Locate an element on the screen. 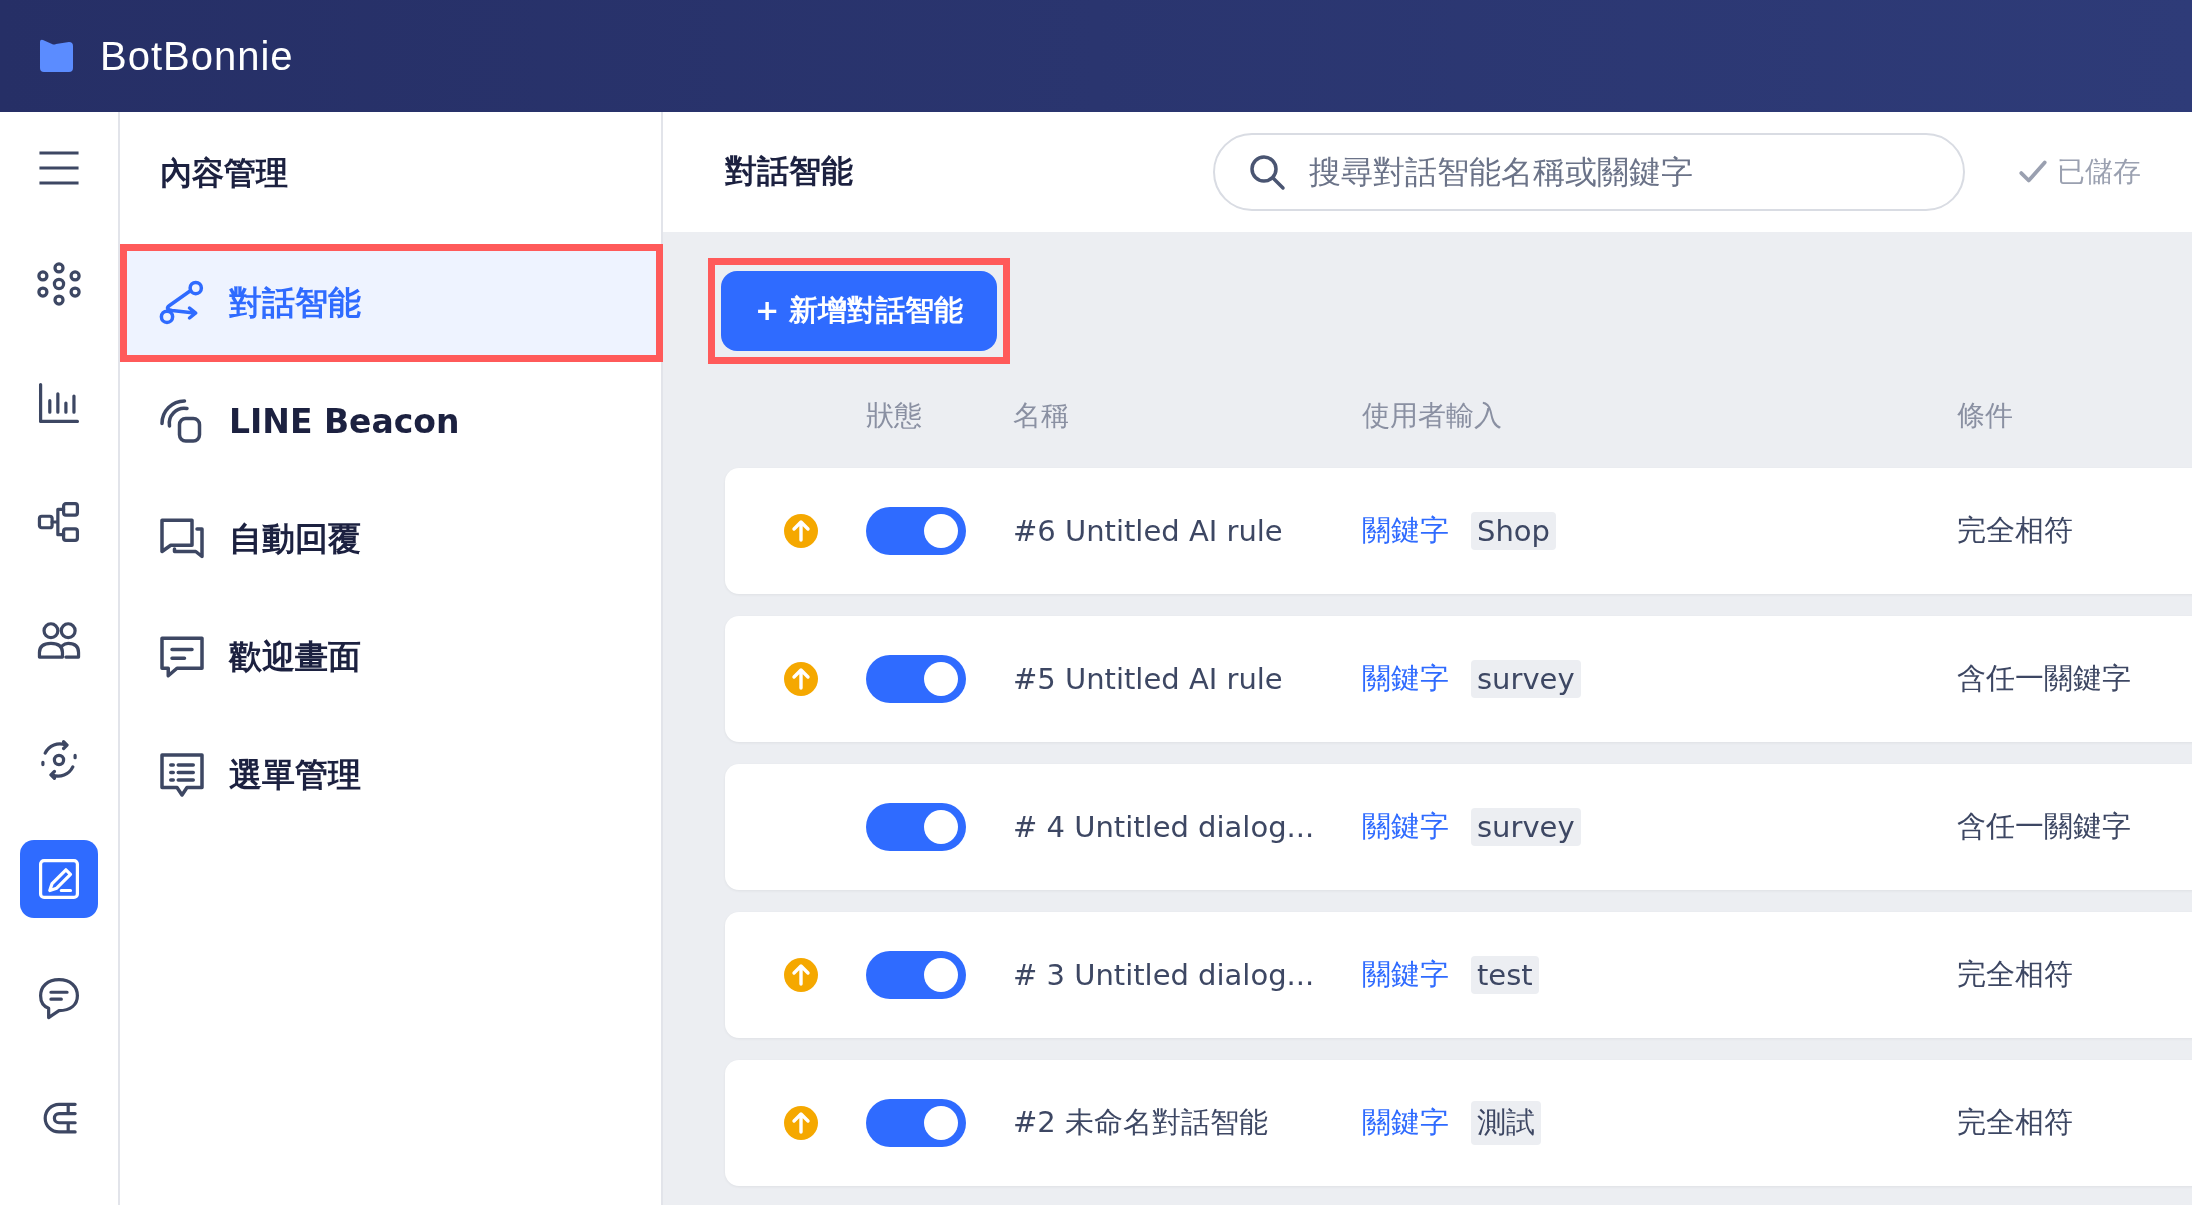 This screenshot has width=2192, height=1205. page-title: 對話智能 is located at coordinates (789, 171).